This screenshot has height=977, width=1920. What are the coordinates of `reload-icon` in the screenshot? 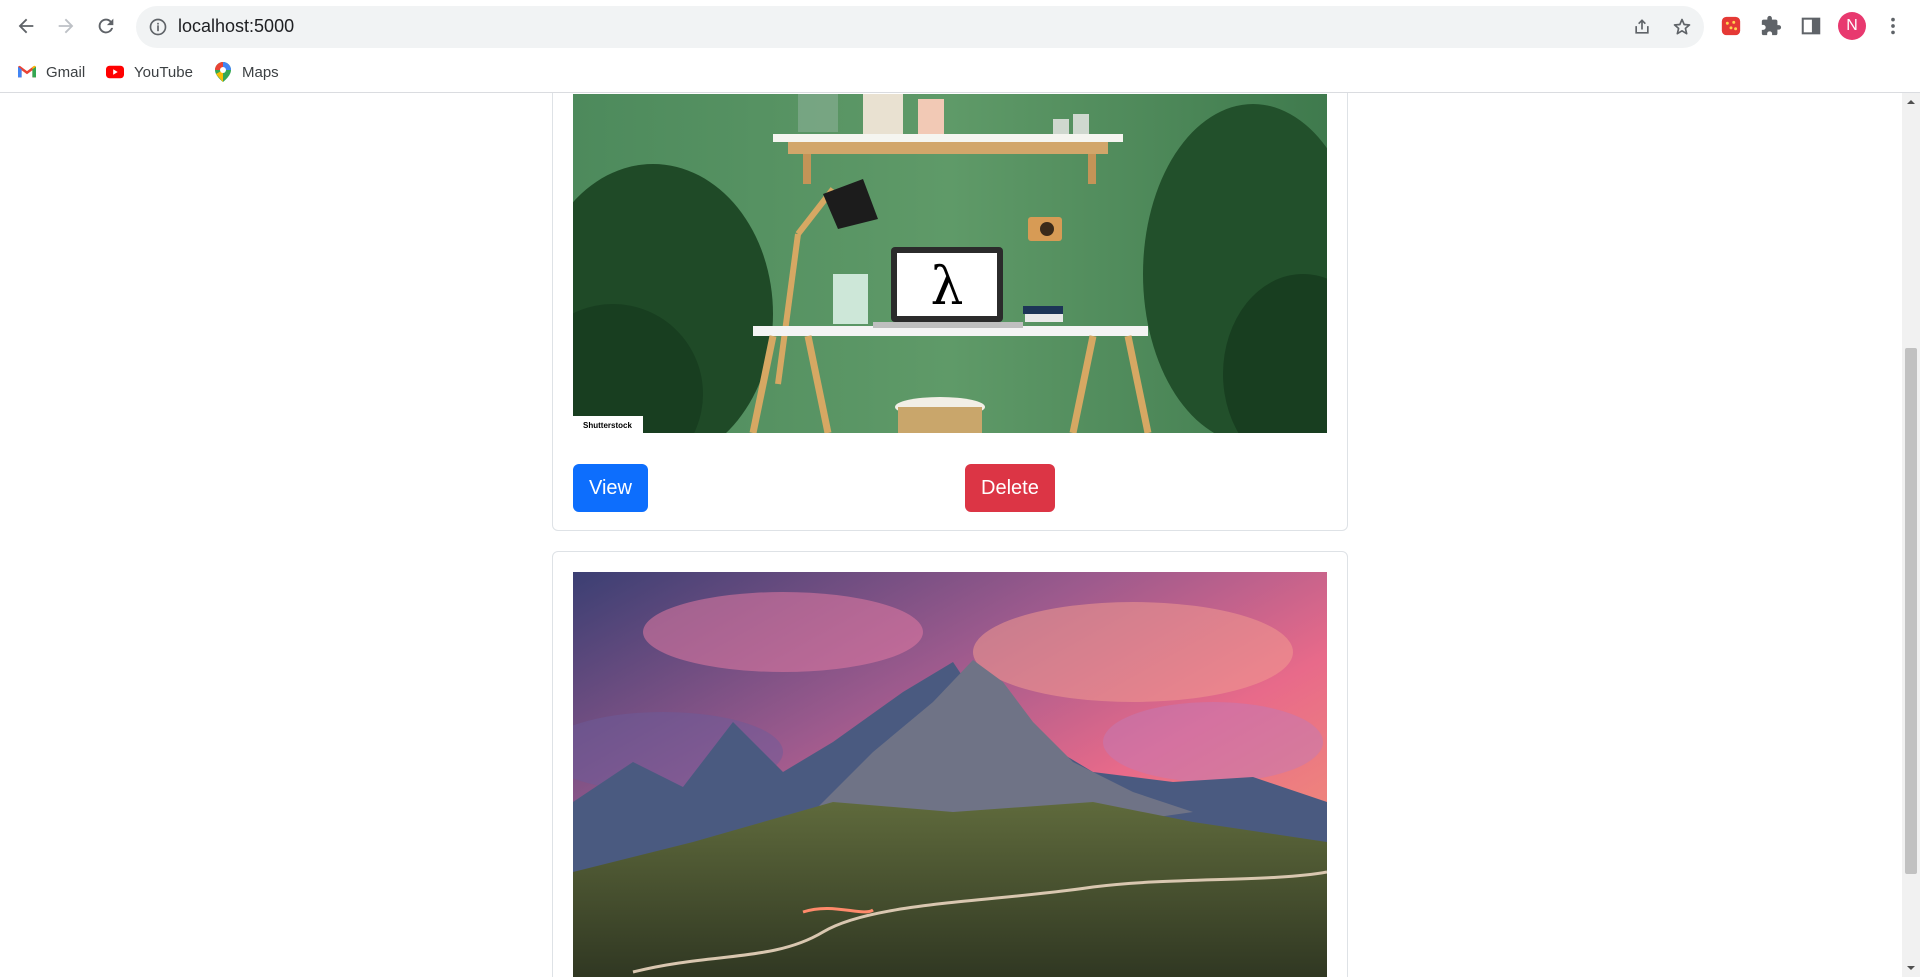 It's located at (106, 26).